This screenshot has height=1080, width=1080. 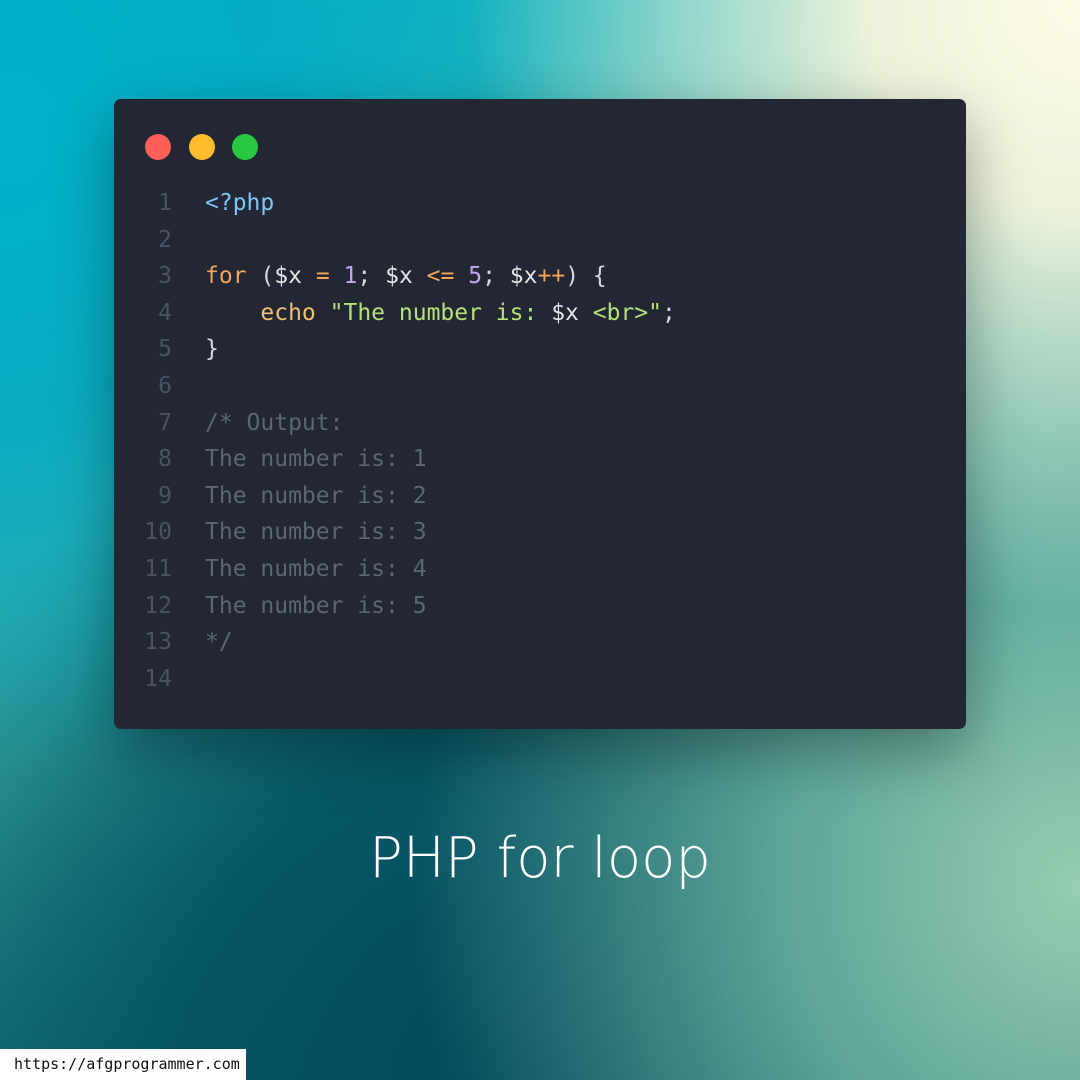 What do you see at coordinates (540, 642) in the screenshot?
I see `code-line: 13 */` at bounding box center [540, 642].